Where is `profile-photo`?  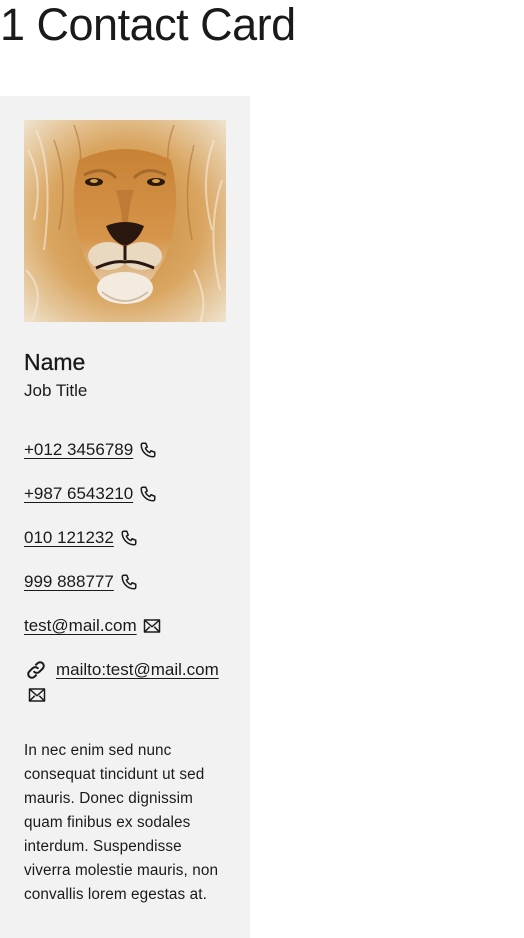 profile-photo is located at coordinates (125, 221).